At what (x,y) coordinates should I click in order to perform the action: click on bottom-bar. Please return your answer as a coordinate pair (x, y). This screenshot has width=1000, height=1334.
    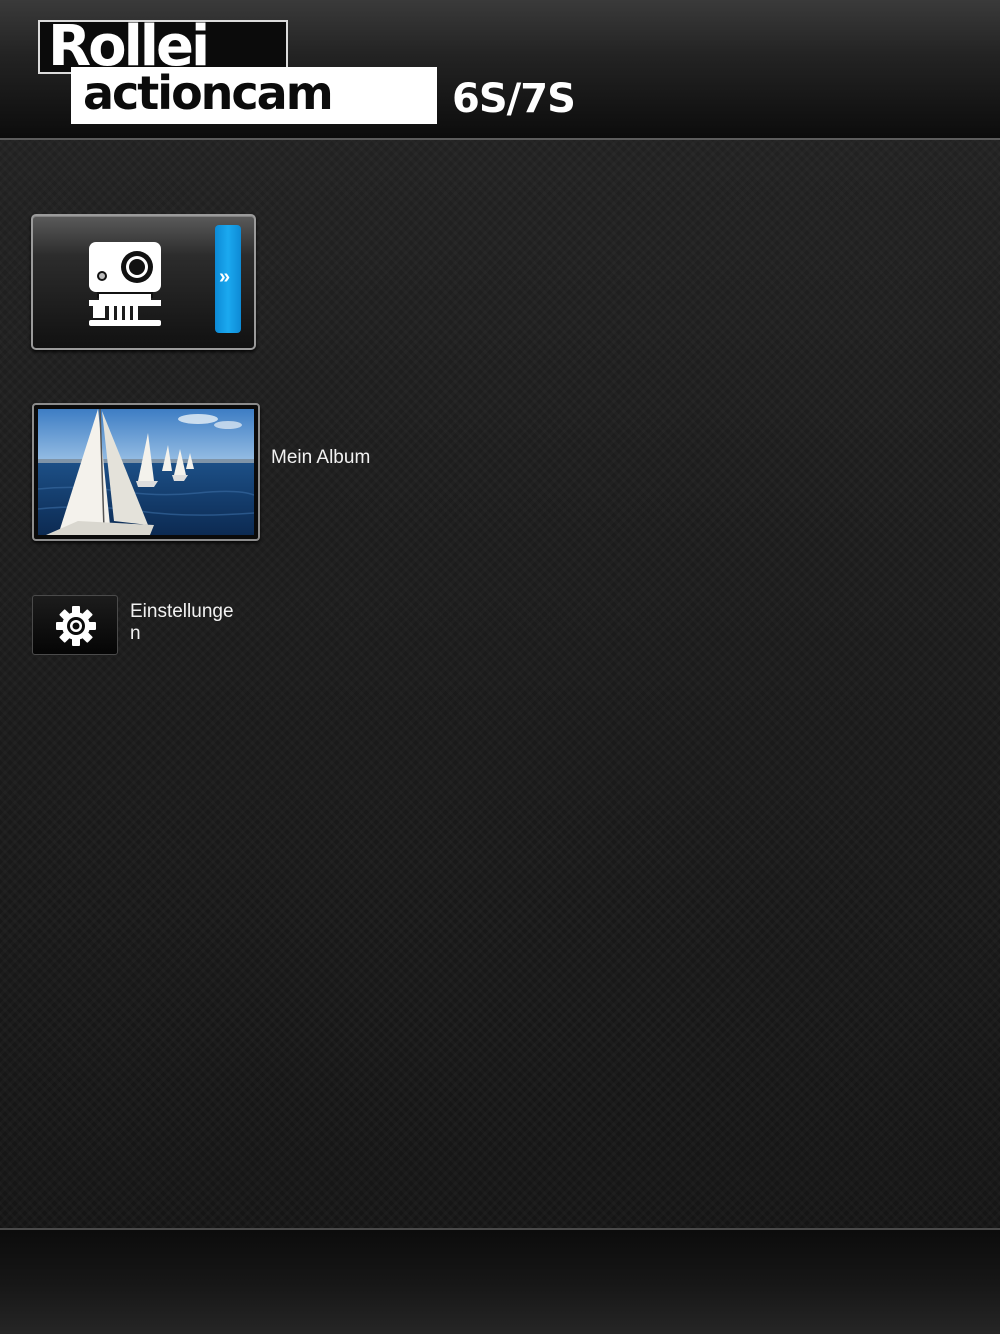
    Looking at the image, I should click on (500, 1281).